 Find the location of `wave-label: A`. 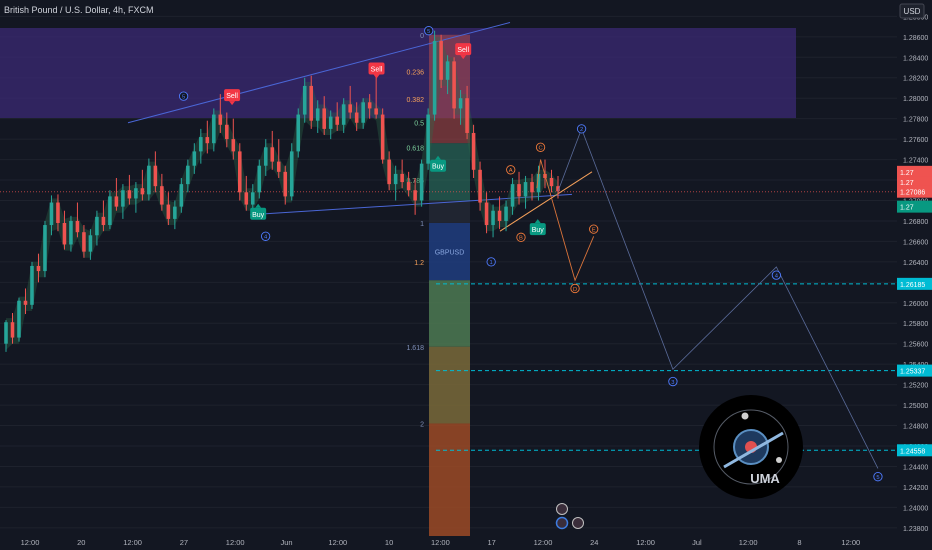

wave-label: A is located at coordinates (511, 171).